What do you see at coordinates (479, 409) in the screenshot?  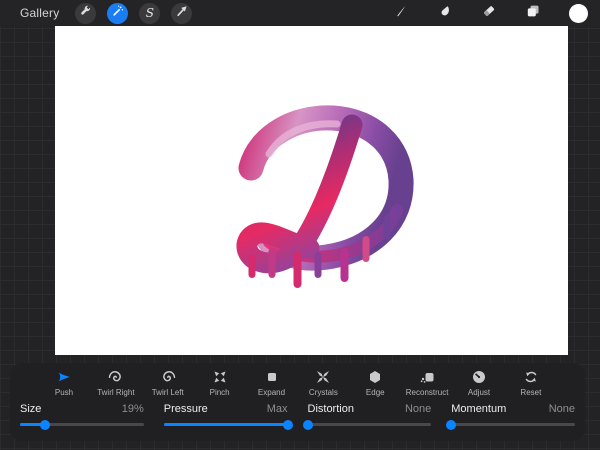 I see `momentum-label: Momentum` at bounding box center [479, 409].